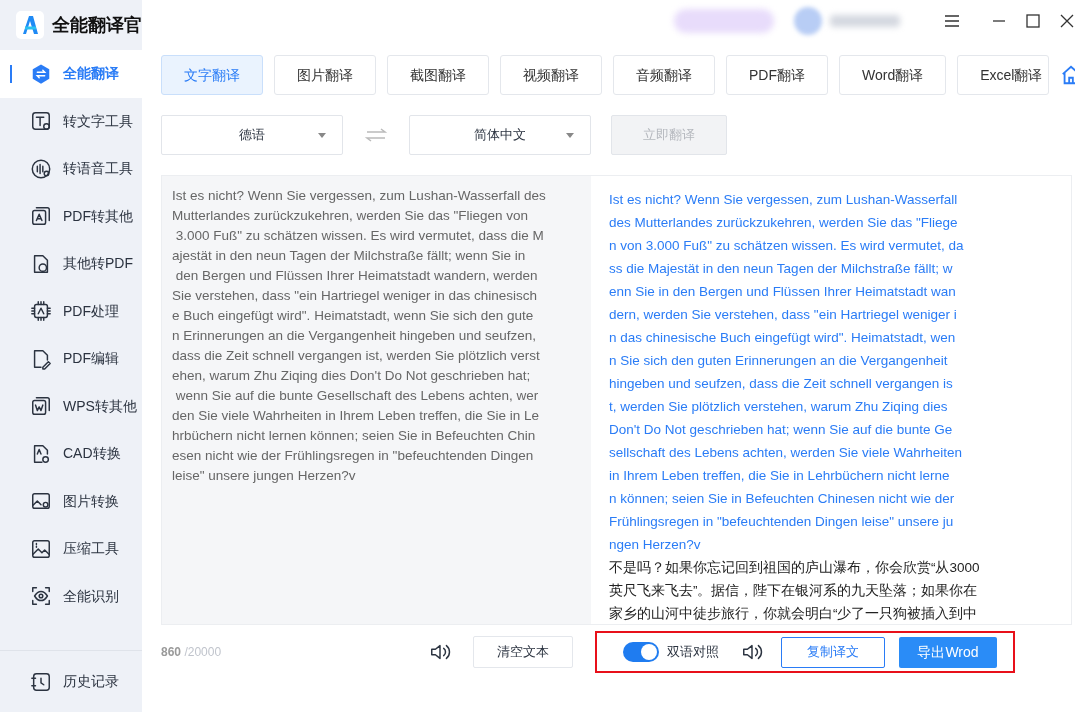  I want to click on sidebar-item: CAD转换, so click(71, 454).